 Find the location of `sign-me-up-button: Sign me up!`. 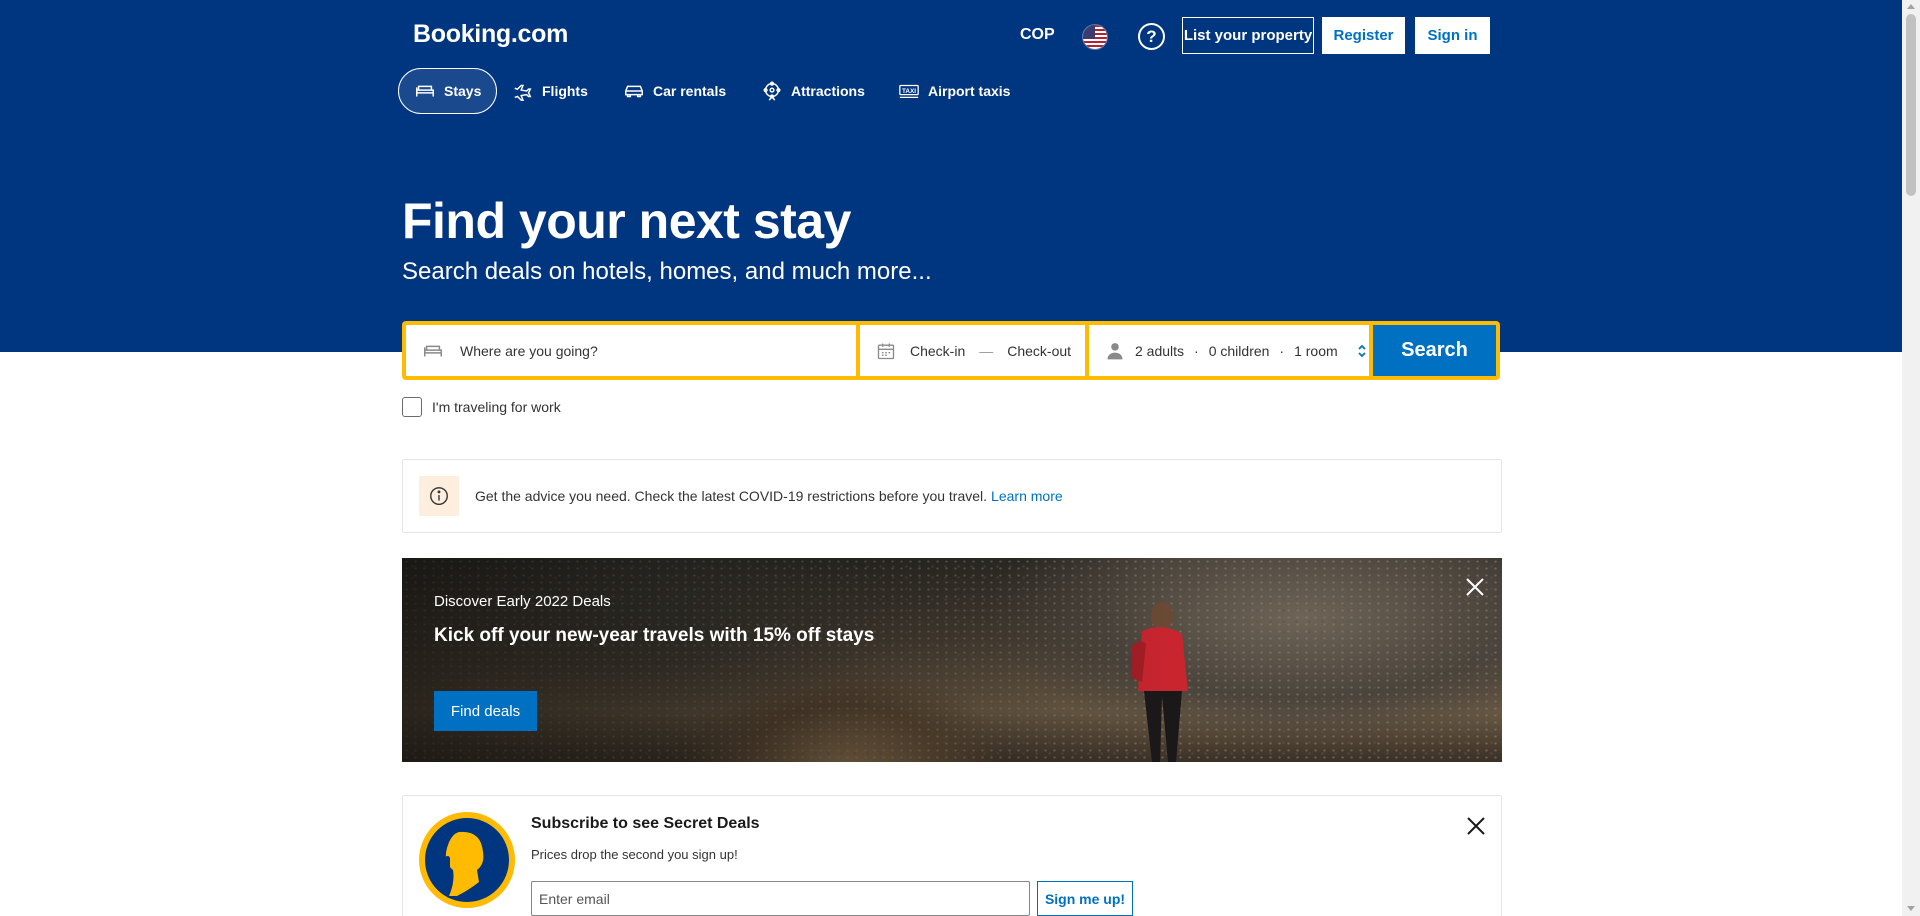

sign-me-up-button: Sign me up! is located at coordinates (1085, 898).